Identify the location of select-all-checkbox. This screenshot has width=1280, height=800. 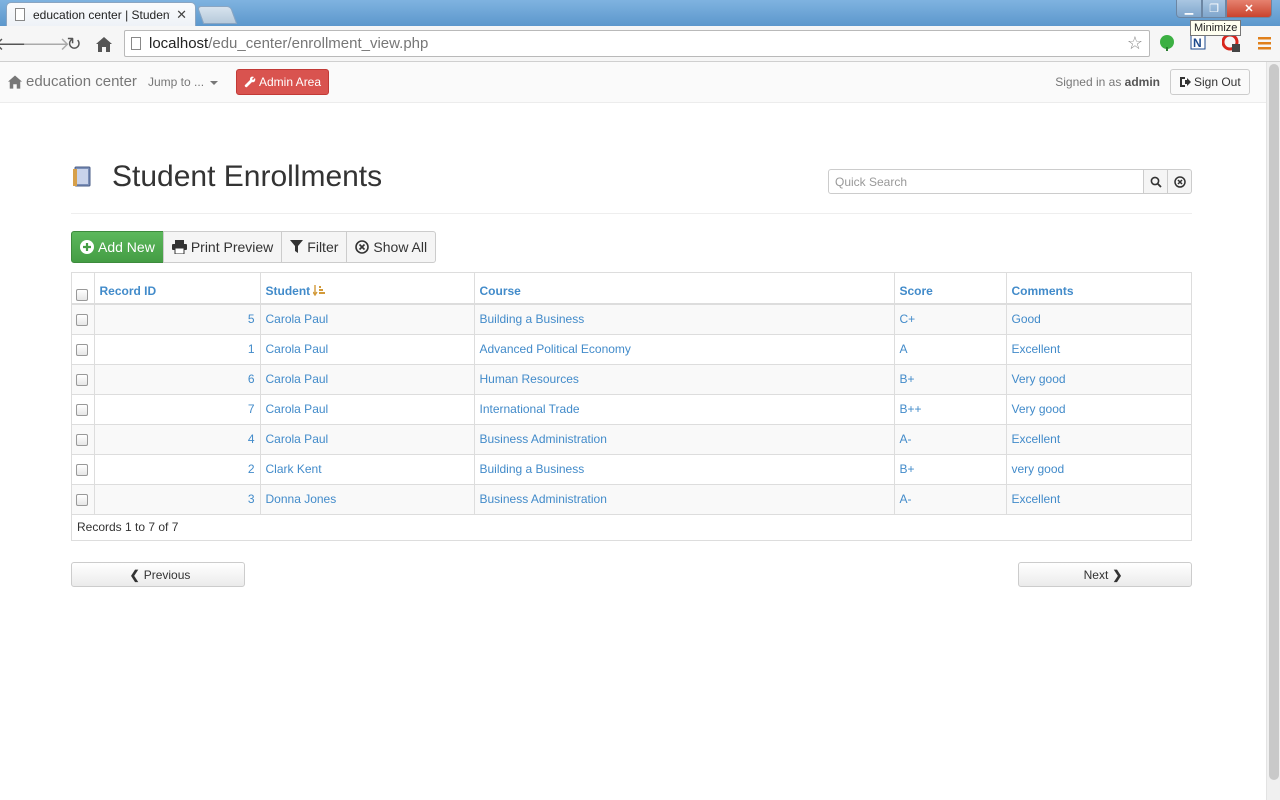
(82, 295).